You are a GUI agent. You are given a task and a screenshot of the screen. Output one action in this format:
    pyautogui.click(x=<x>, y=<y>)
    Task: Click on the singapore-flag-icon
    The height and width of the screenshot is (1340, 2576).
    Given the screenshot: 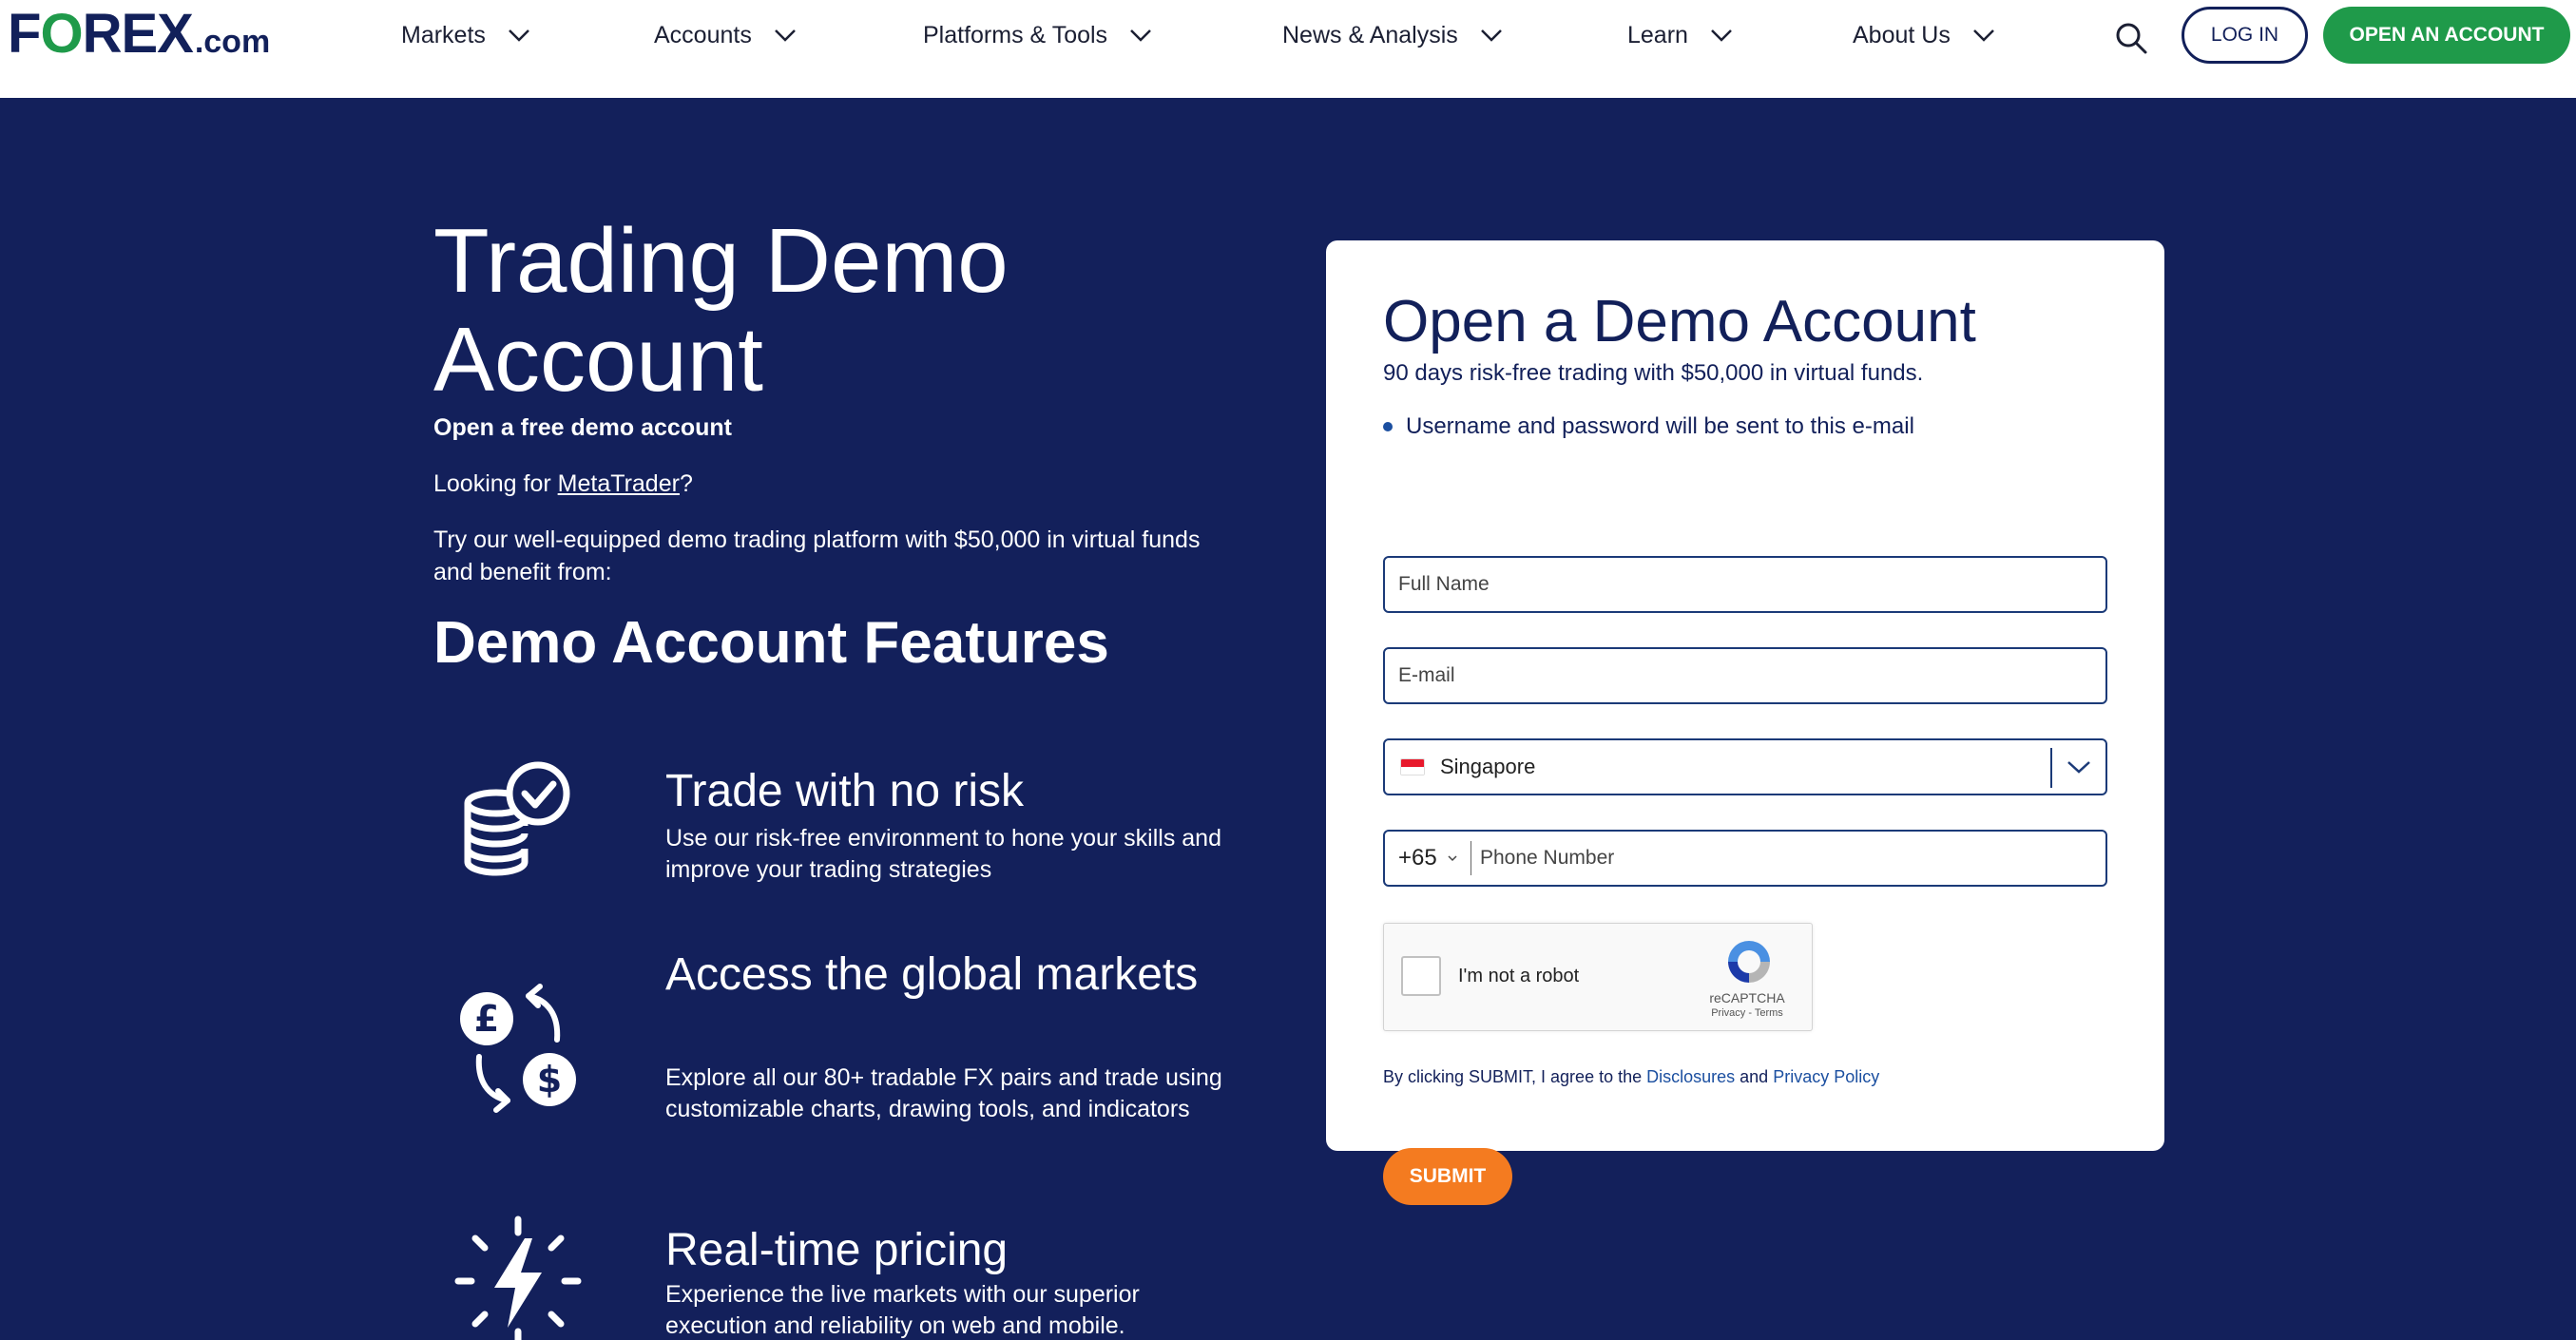 What is the action you would take?
    pyautogui.click(x=1412, y=766)
    